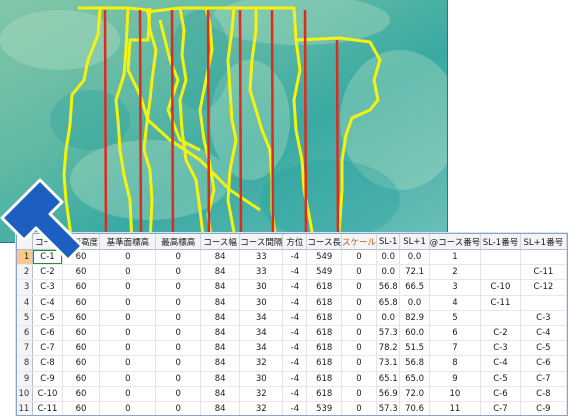 The width and height of the screenshot is (568, 416). Describe the element at coordinates (414, 317) in the screenshot. I see `table-cell: 82.9` at that location.